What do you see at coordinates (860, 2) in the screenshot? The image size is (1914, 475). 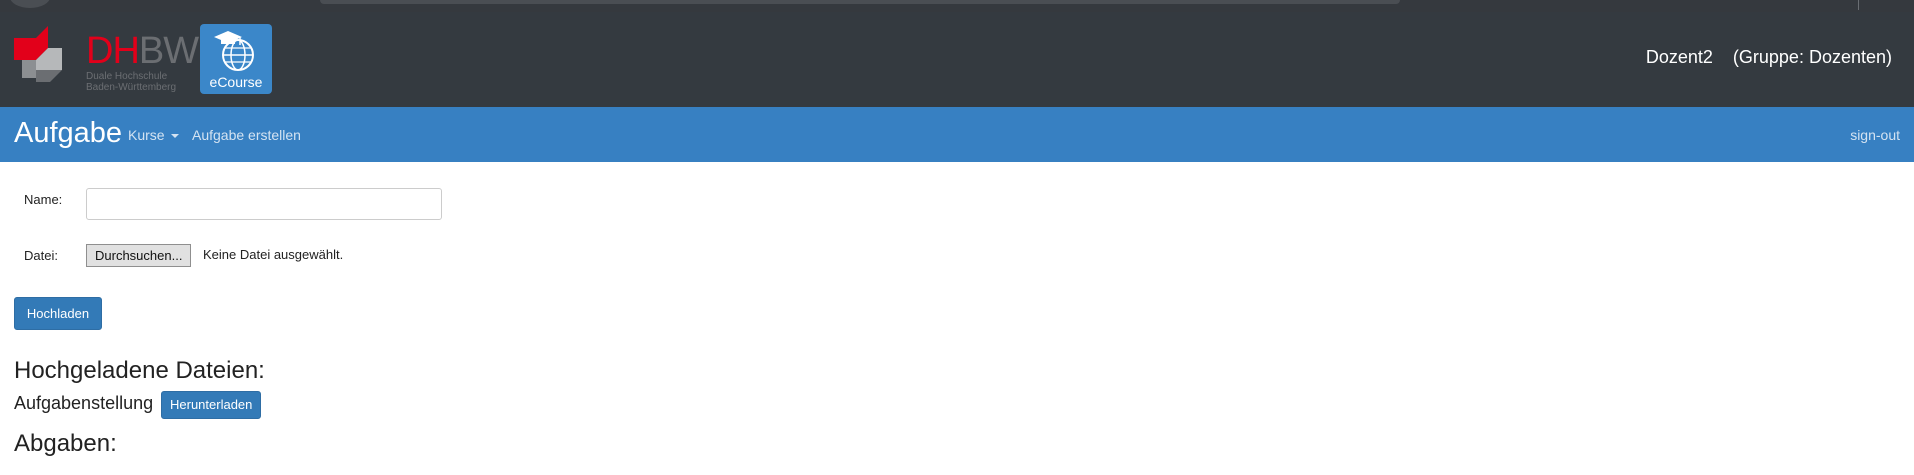 I see `browser-address-bar` at bounding box center [860, 2].